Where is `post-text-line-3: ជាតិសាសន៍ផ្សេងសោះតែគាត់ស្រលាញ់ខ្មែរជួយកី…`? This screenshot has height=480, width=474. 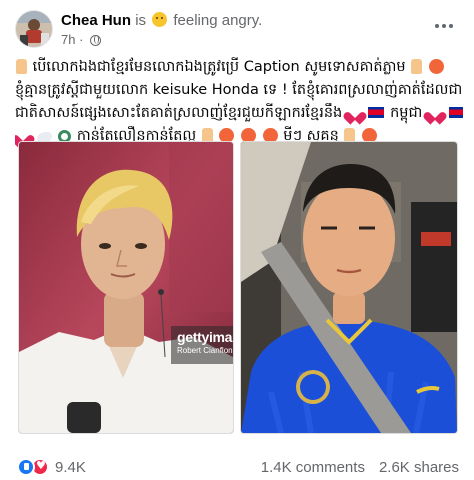
post-text-line-3: ជាតិសាសន៍ផ្សេងសោះតែគាត់ស្រលាញ់ខ្មែរជួយកី… is located at coordinates (239, 113).